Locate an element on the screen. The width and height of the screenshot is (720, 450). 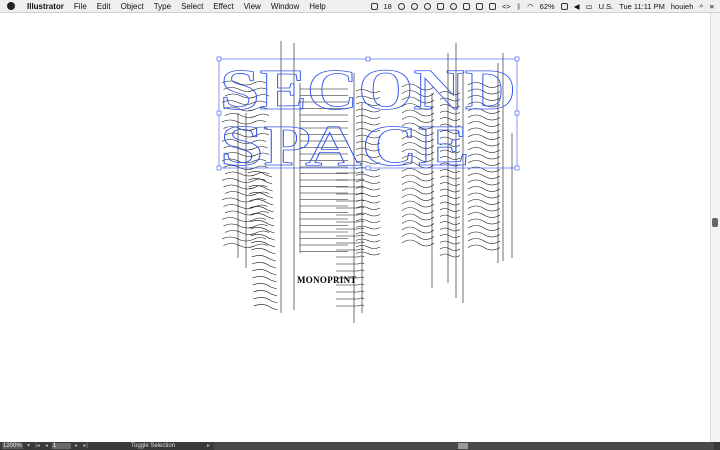
clock: Tue 11:11 PM is located at coordinates (642, 6).